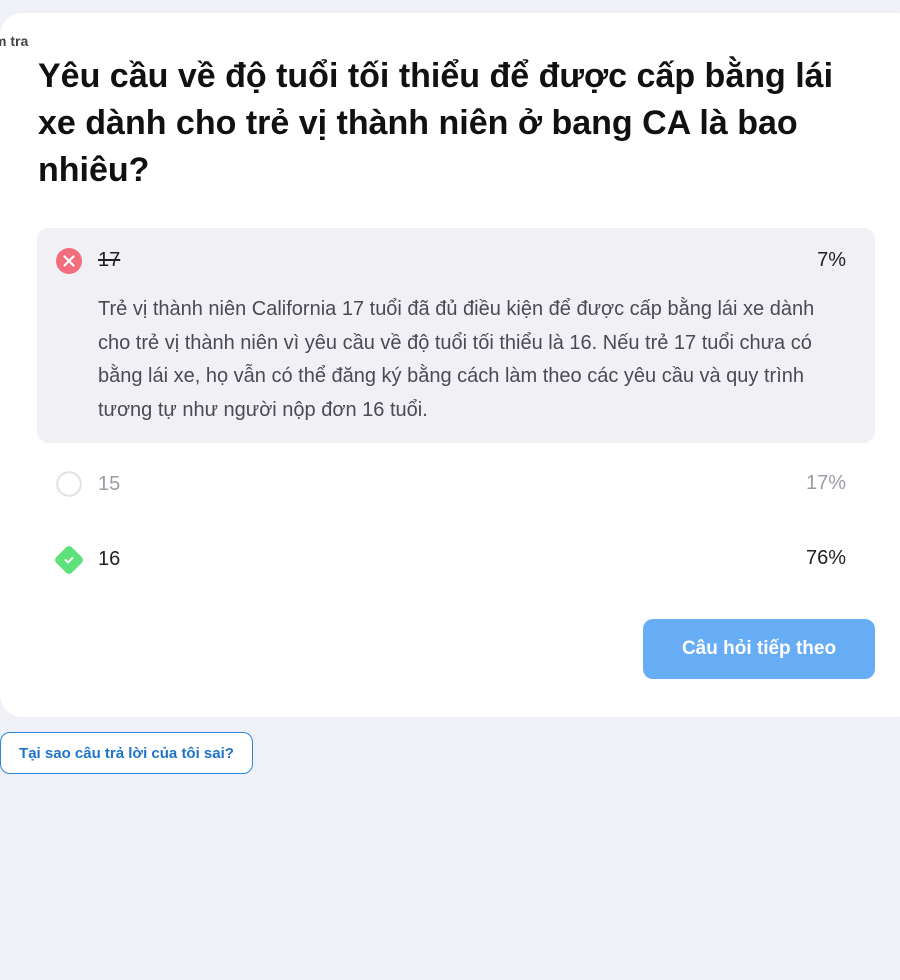 The height and width of the screenshot is (980, 900). Describe the element at coordinates (109, 484) in the screenshot. I see `option-label: 15` at that location.